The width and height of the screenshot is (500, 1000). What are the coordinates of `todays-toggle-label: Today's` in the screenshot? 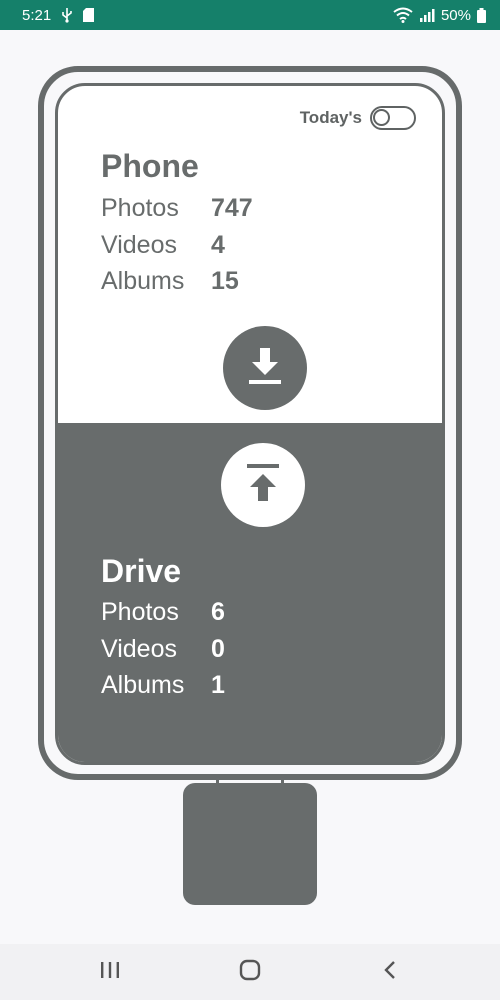 It's located at (330, 117).